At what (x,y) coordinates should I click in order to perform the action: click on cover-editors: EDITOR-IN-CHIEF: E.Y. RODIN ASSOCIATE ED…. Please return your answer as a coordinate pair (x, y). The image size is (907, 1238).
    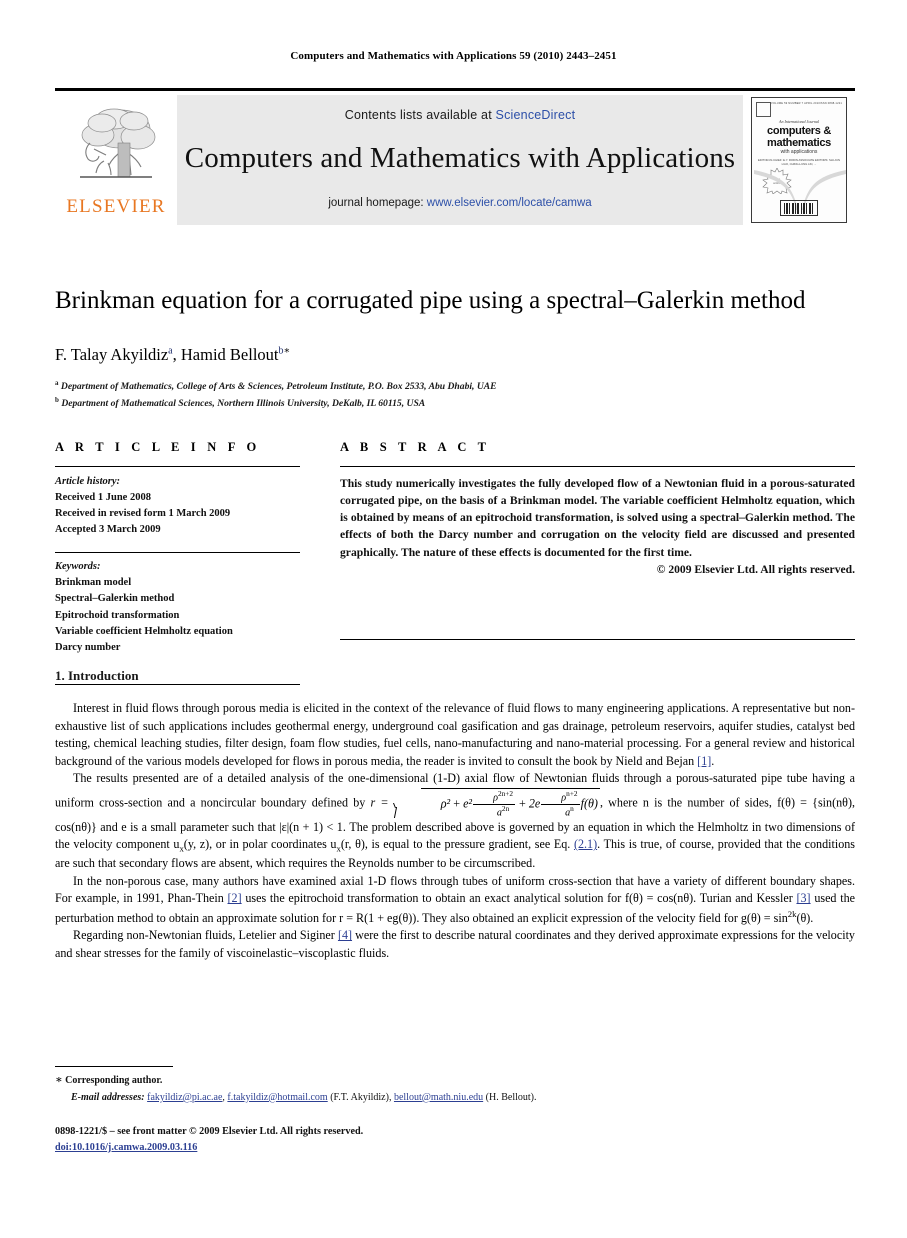
    Looking at the image, I should click on (799, 162).